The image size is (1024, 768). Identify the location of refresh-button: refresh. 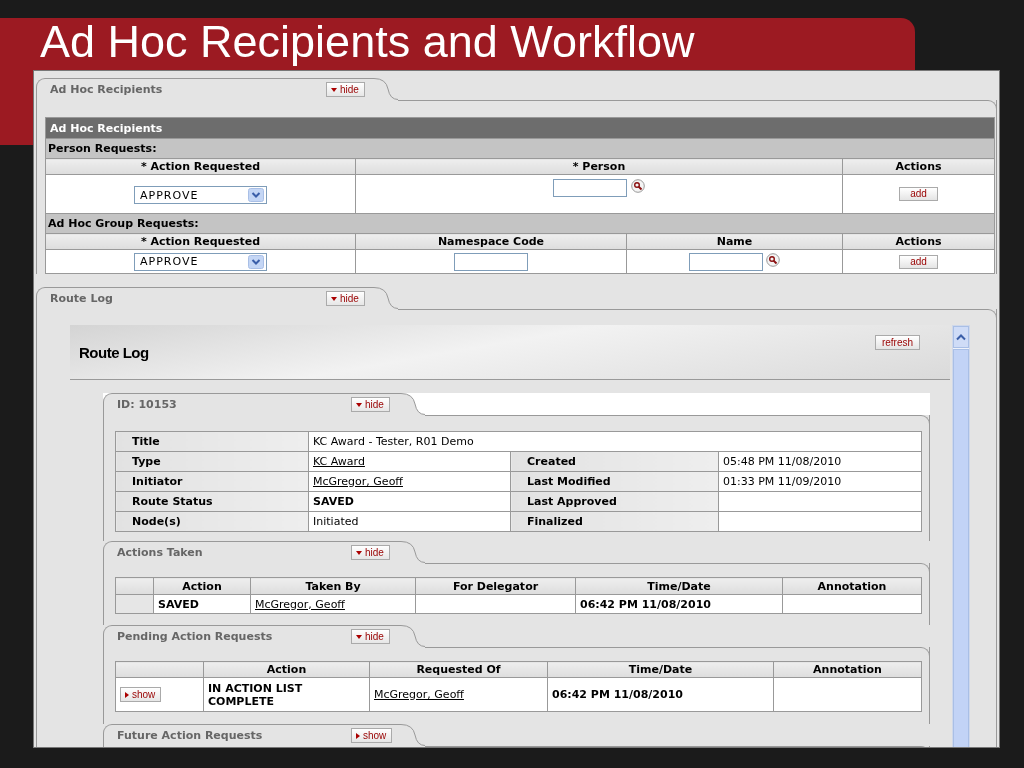
(897, 342).